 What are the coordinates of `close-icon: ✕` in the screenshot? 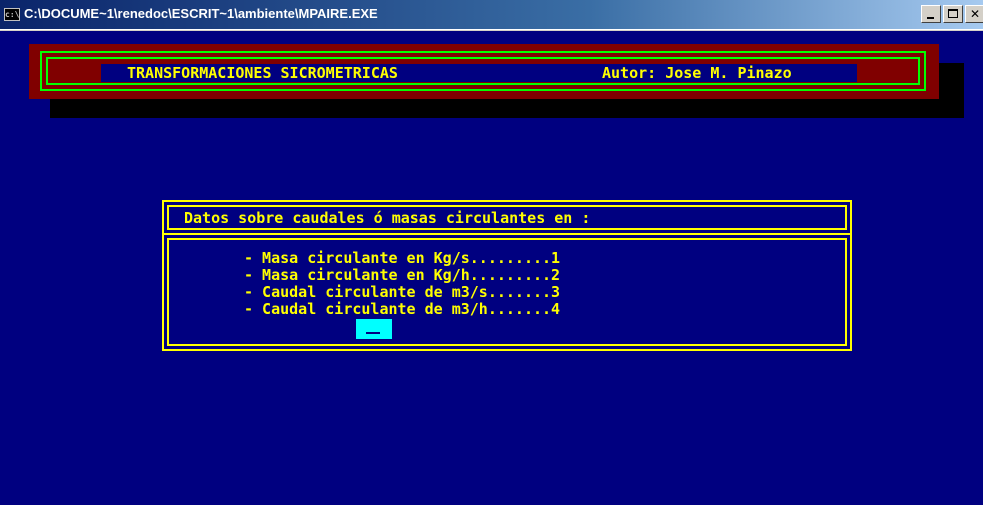 It's located at (975, 14).